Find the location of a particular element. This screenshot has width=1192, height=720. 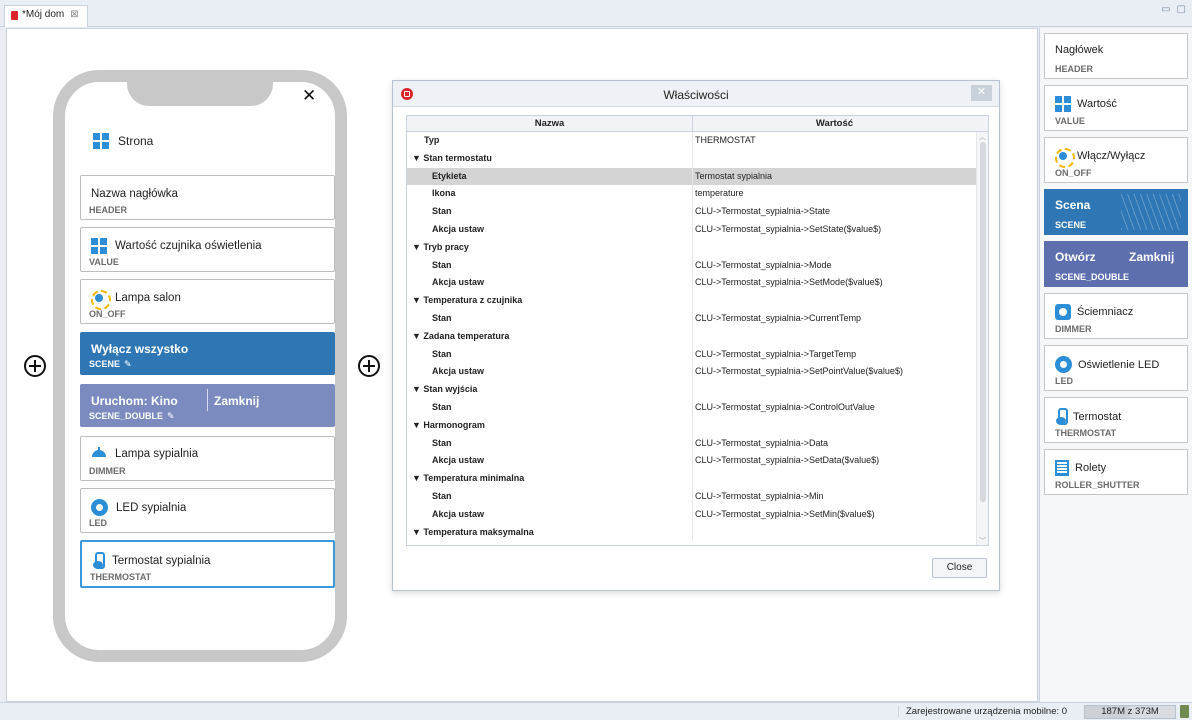

palette-type: ROLLER_SHUTTER is located at coordinates (1097, 485).